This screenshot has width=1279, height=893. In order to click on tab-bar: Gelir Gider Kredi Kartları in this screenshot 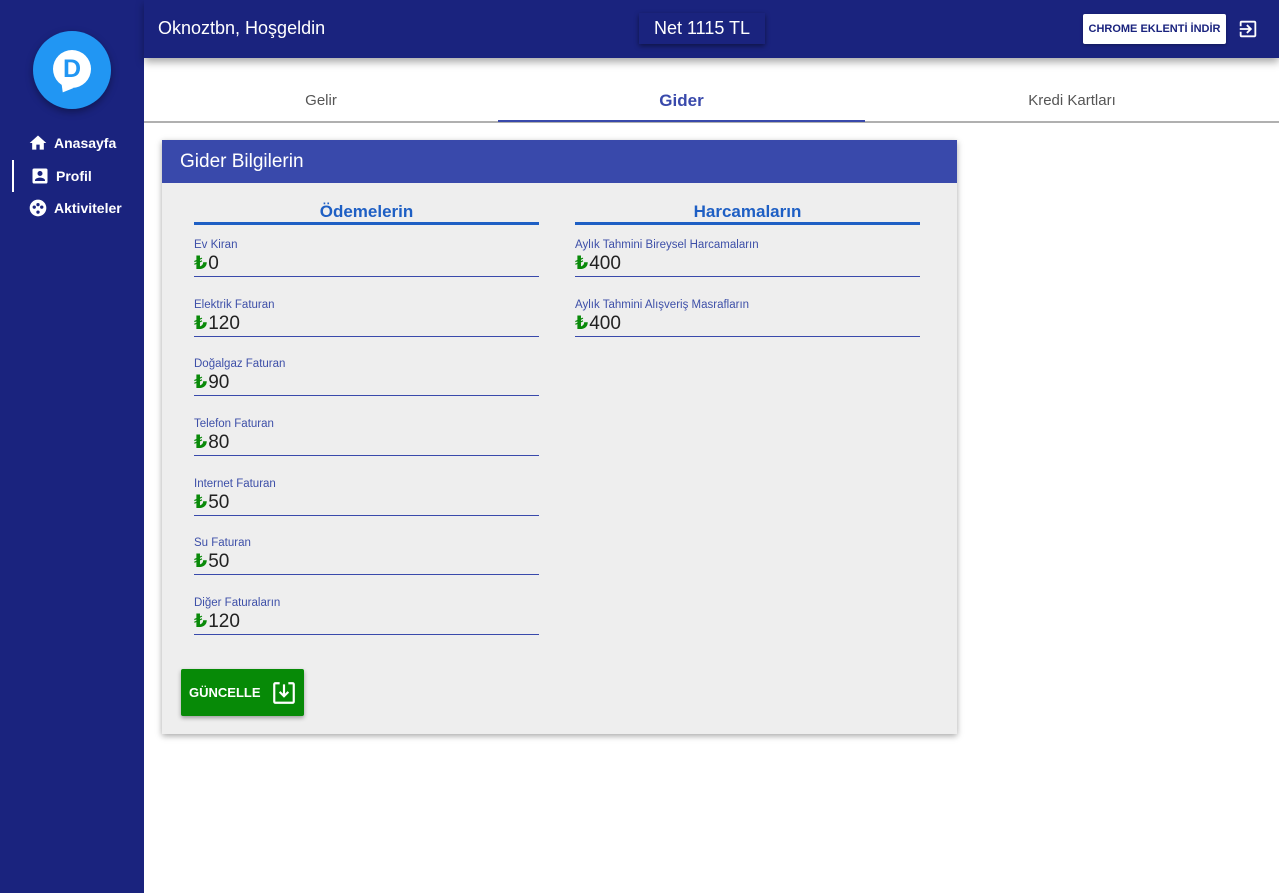, I will do `click(711, 101)`.